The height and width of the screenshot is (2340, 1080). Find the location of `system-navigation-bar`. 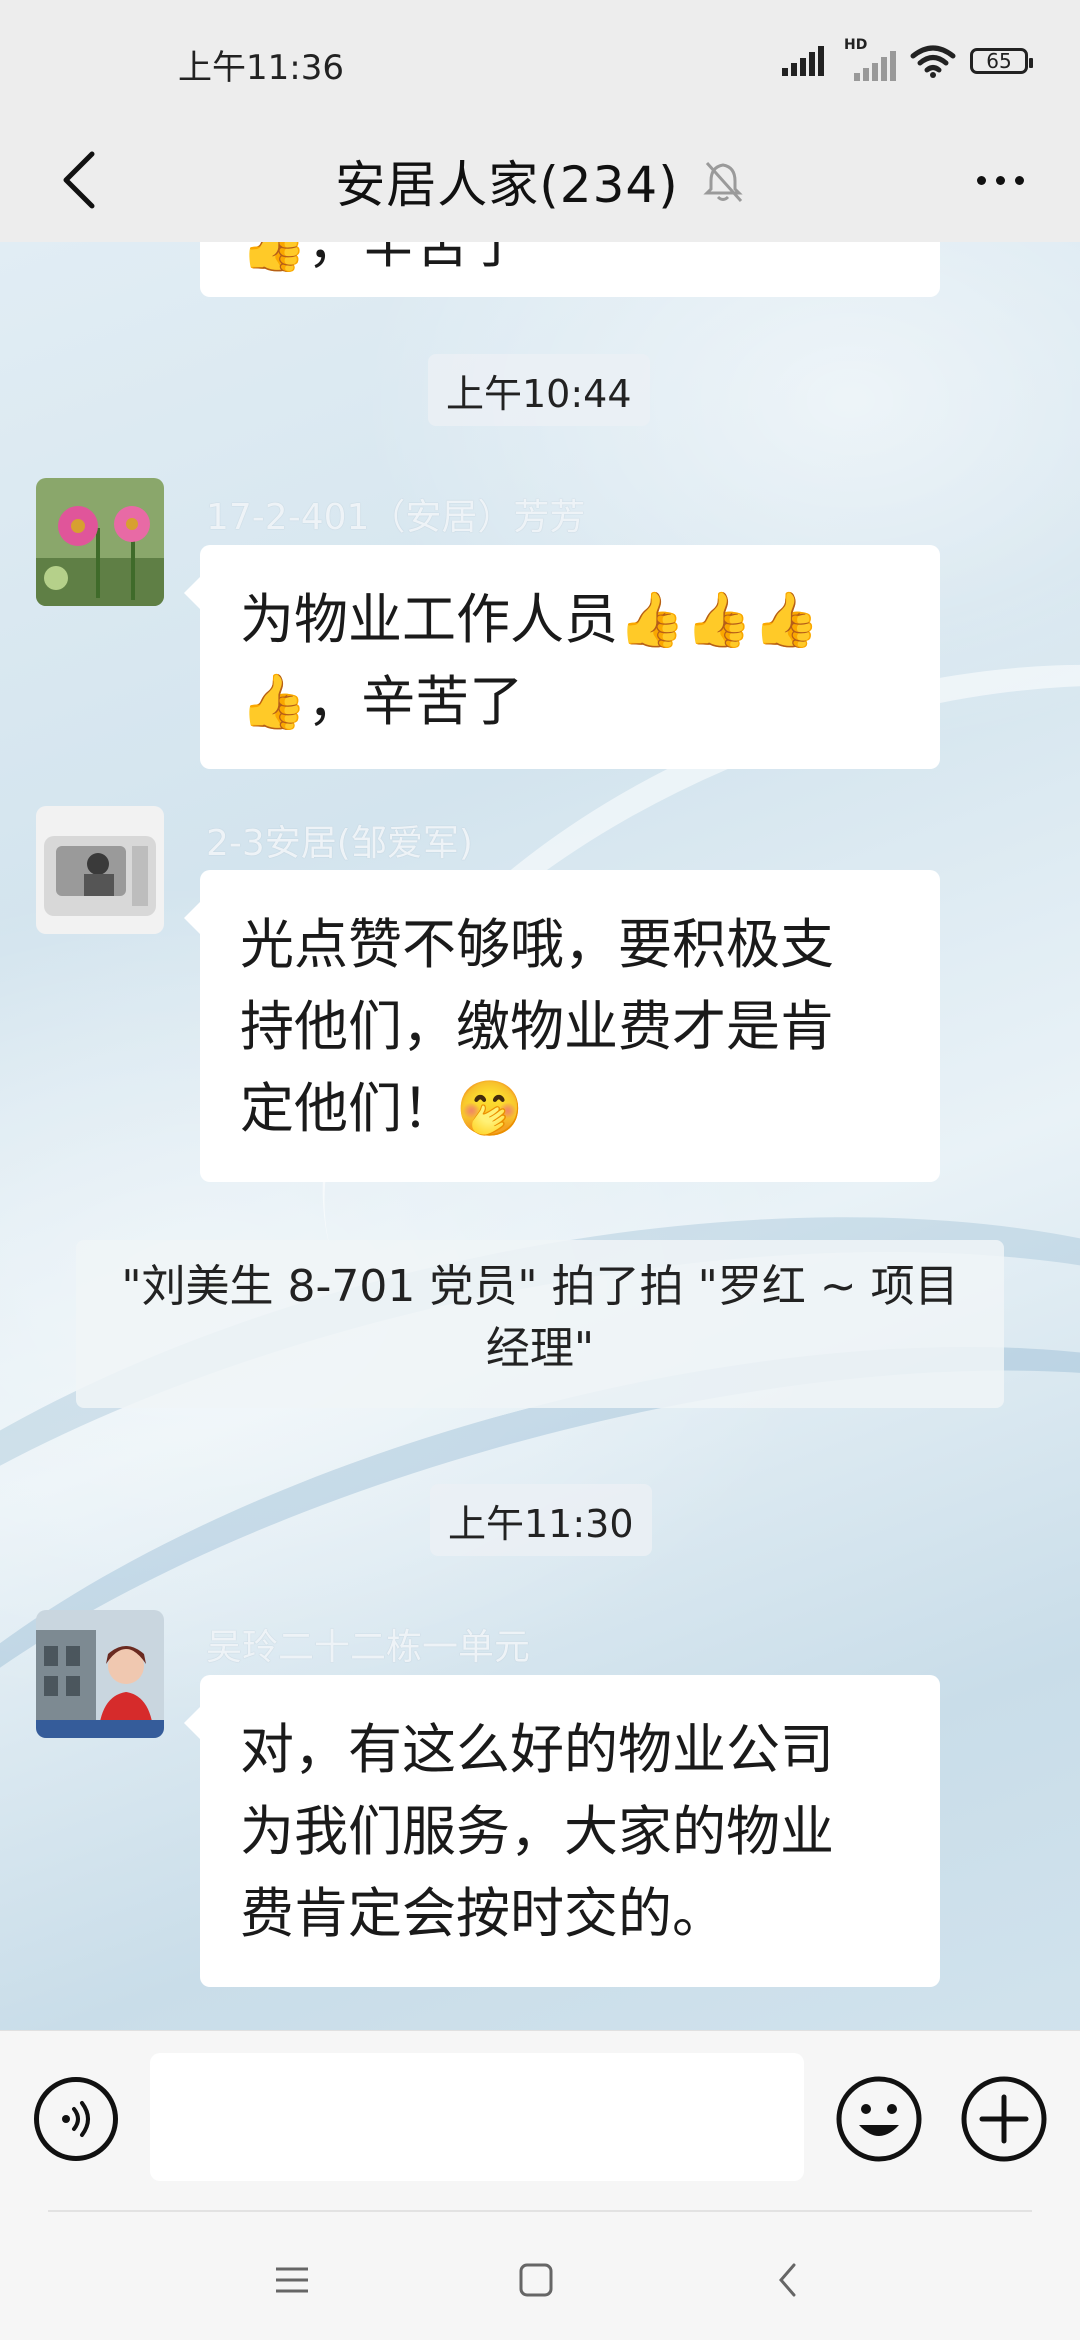

system-navigation-bar is located at coordinates (540, 2275).